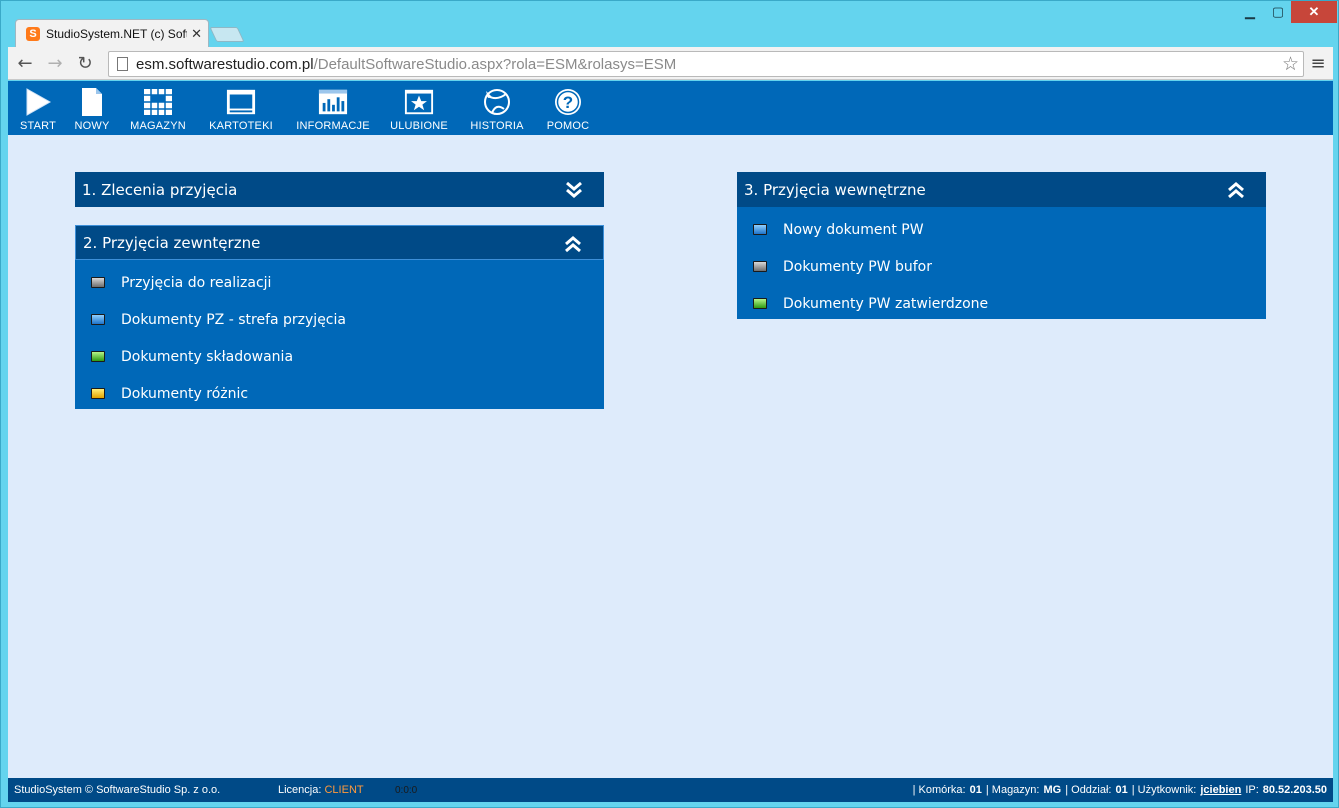  Describe the element at coordinates (1001, 303) in the screenshot. I see `list-item-dokumenty-pw-zatwierdzone: Dokumenty PW zatwierdzone` at that location.